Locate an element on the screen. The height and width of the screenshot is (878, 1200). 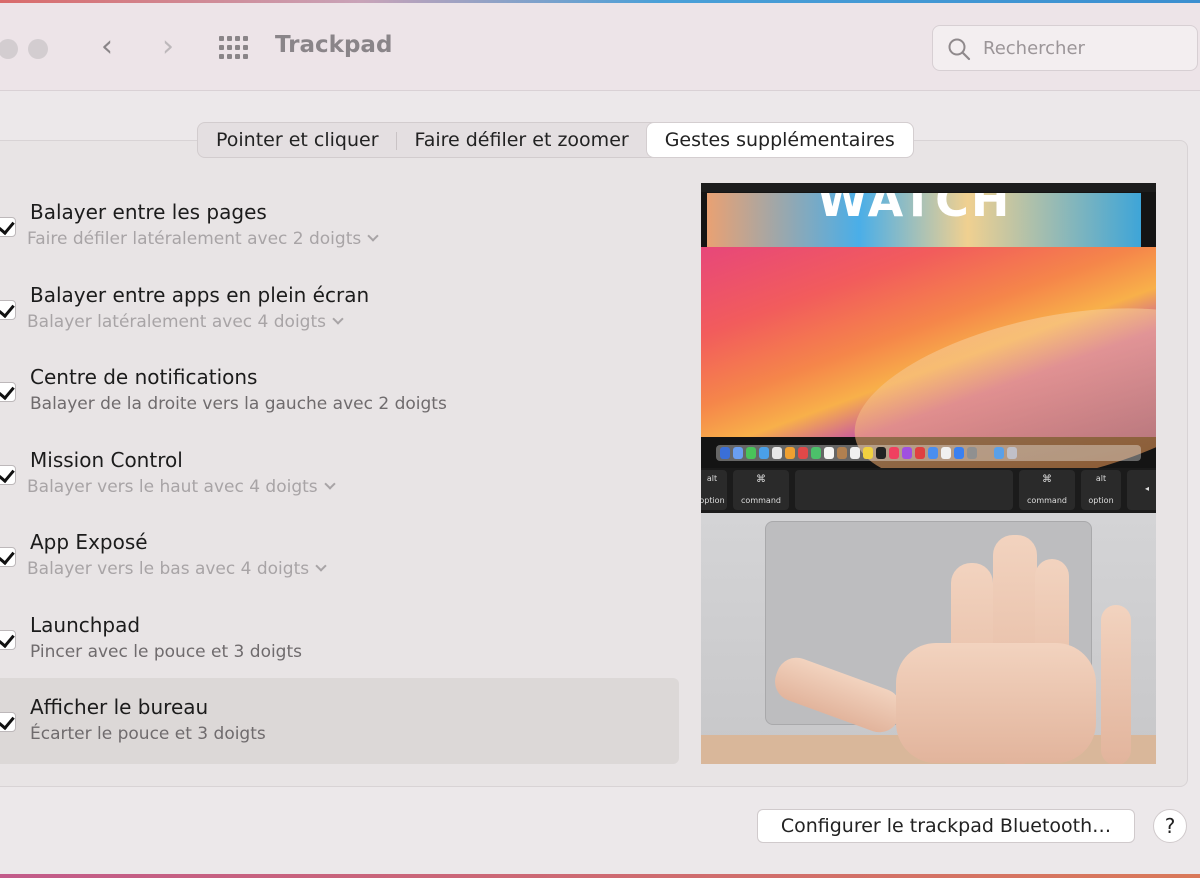
preview-wallpaper is located at coordinates (928, 382).